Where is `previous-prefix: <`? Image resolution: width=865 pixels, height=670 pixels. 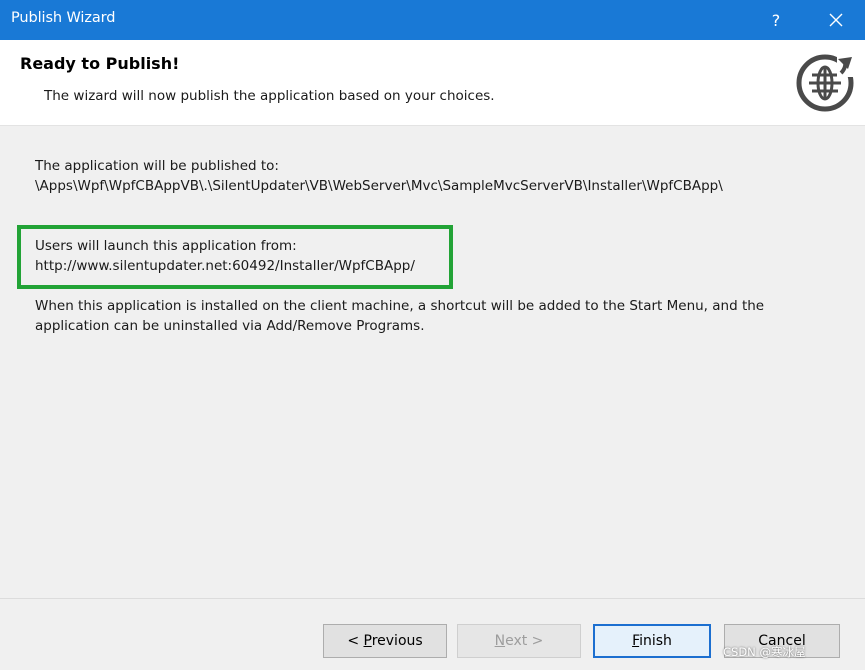
previous-prefix: < is located at coordinates (355, 641).